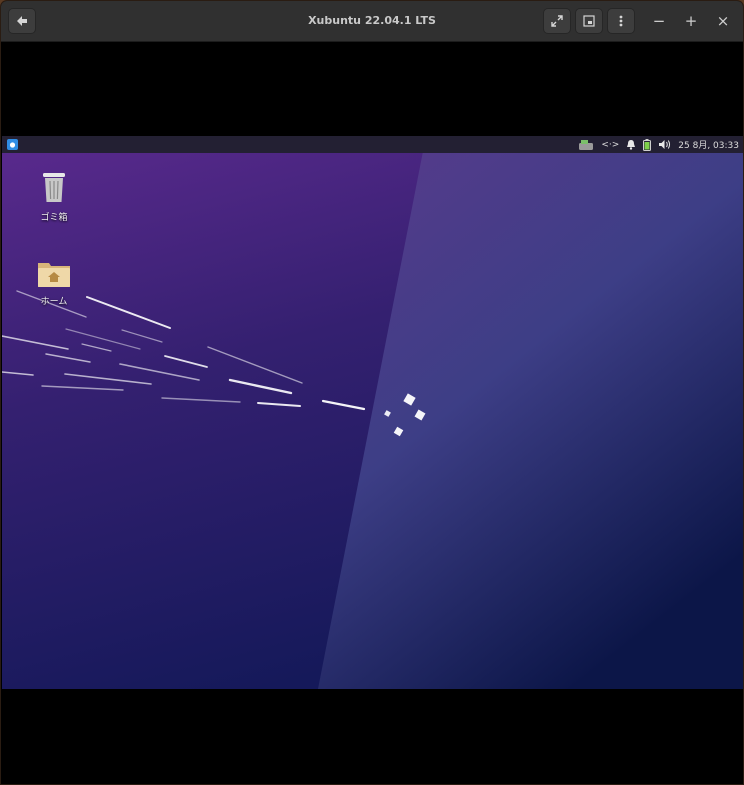 This screenshot has width=744, height=785. What do you see at coordinates (659, 21) in the screenshot?
I see `minimize-button: −` at bounding box center [659, 21].